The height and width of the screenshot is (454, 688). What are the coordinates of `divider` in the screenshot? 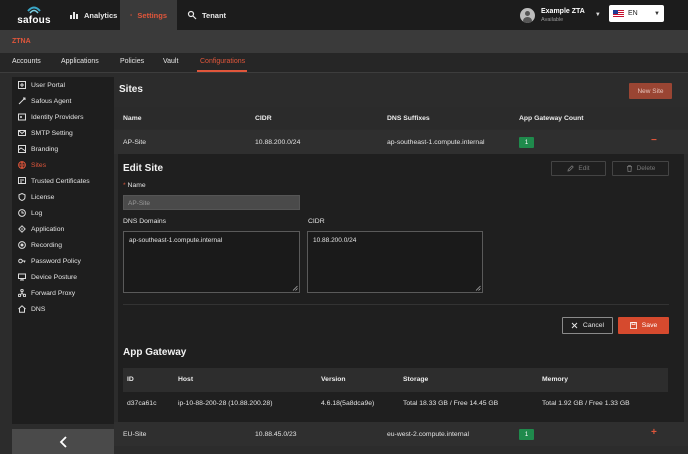 It's located at (396, 304).